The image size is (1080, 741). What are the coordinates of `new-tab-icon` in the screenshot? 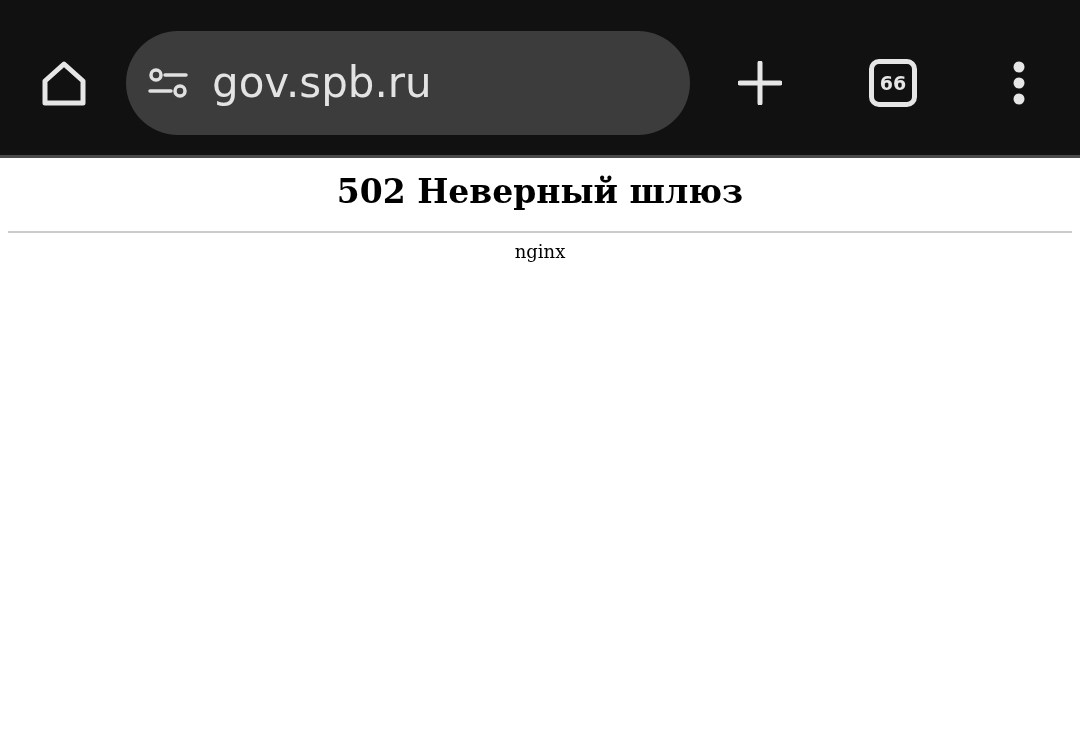 It's located at (760, 82).